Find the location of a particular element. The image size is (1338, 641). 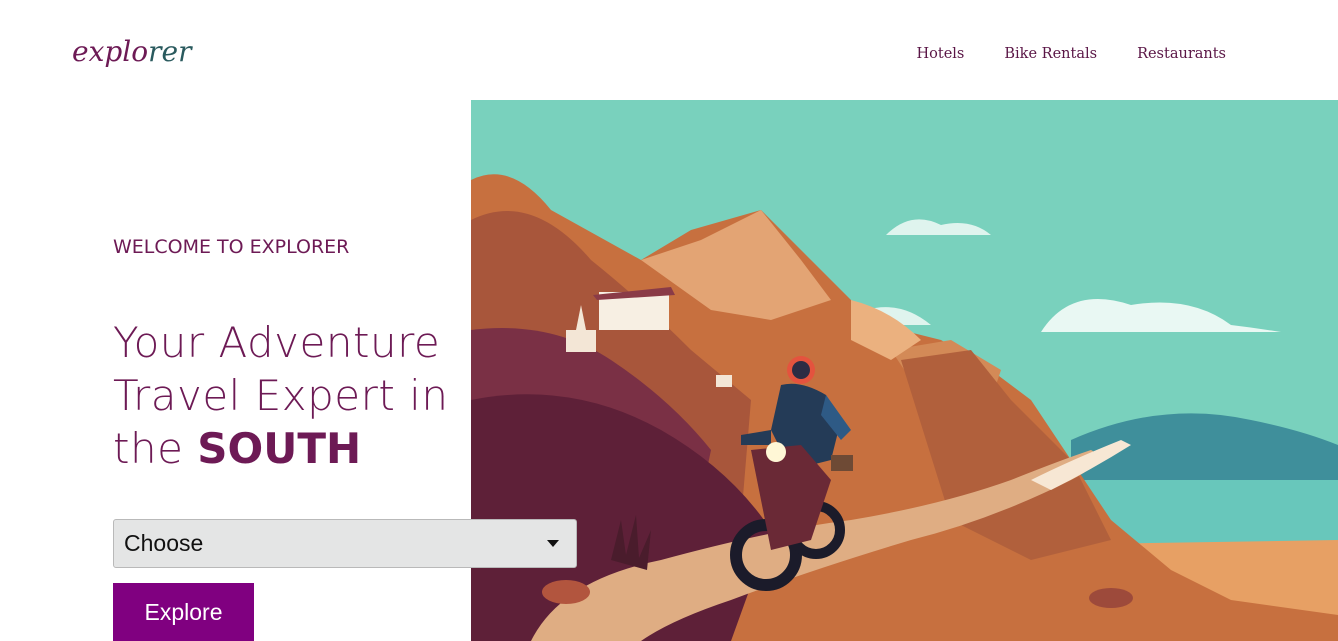

nav-link-bike-rentals: Bike Rentals is located at coordinates (1050, 54).